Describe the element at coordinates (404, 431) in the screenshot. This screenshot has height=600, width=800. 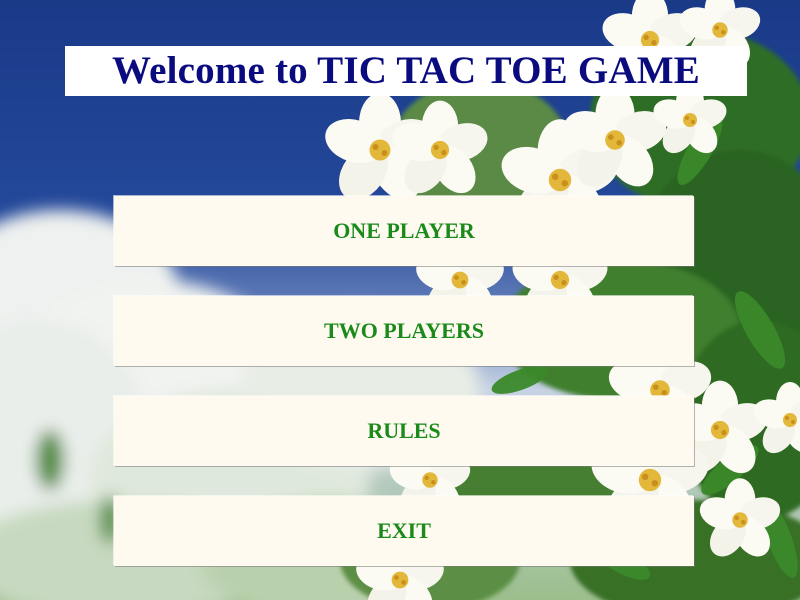
I see `rules-button: RULES` at that location.